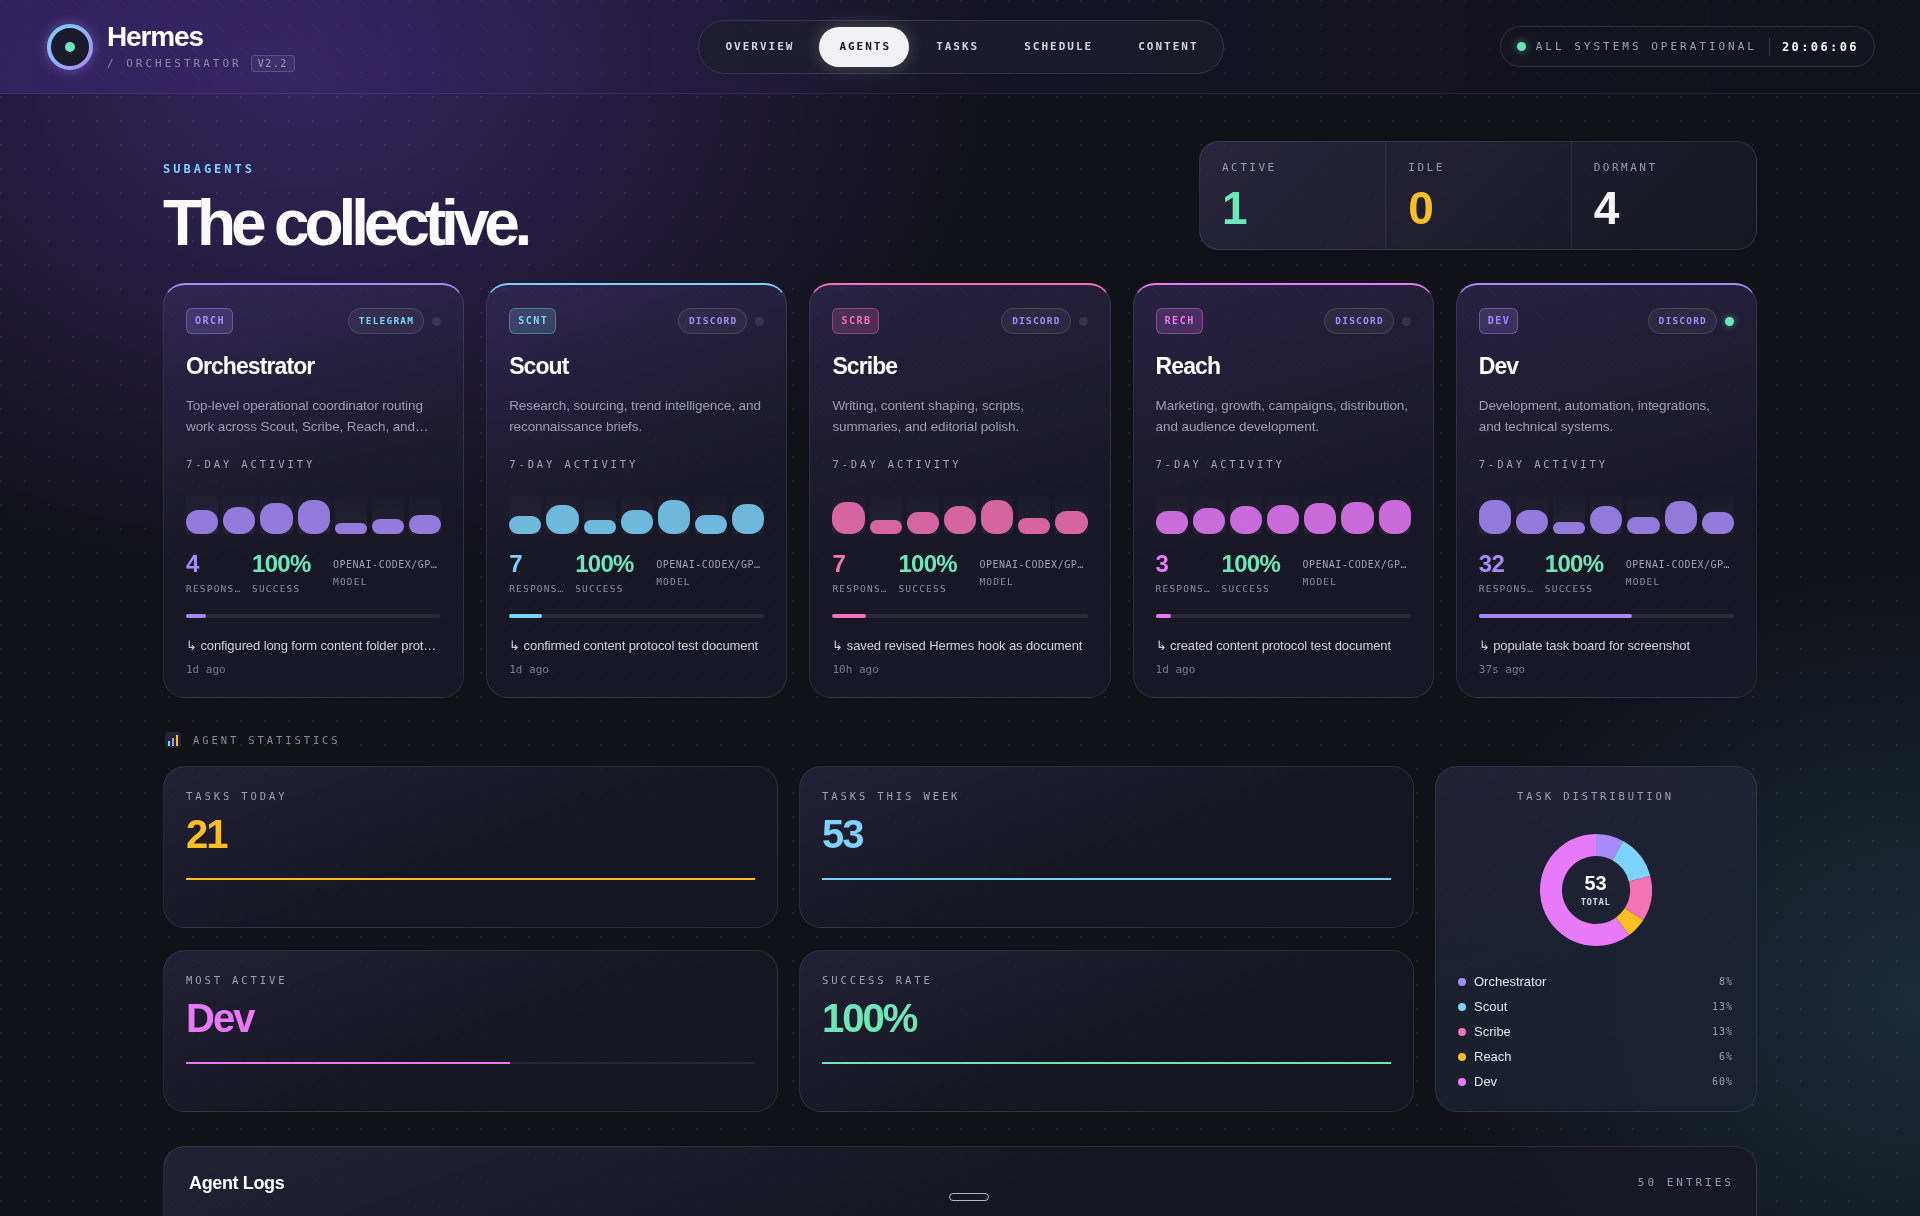  What do you see at coordinates (155, 36) in the screenshot?
I see `brand-name: Hermes` at bounding box center [155, 36].